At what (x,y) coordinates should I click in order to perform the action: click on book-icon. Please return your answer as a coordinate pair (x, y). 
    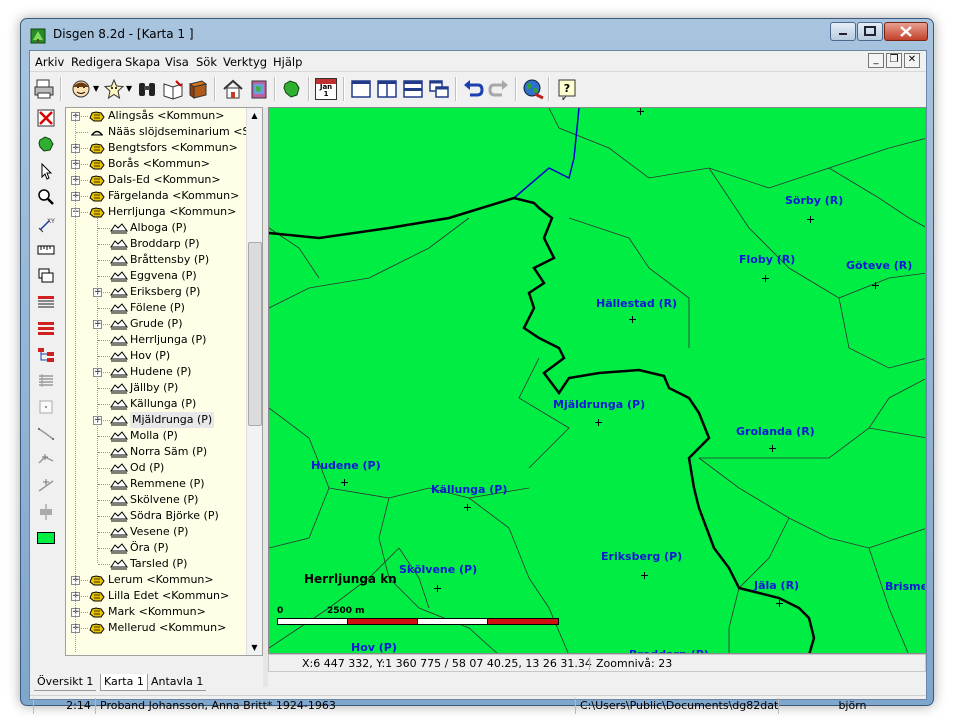
    Looking at the image, I should click on (198, 89).